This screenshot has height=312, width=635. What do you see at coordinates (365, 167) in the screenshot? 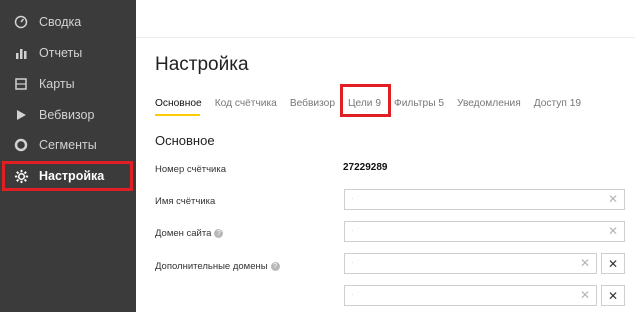
I see `counter-number-value: 27229289` at bounding box center [365, 167].